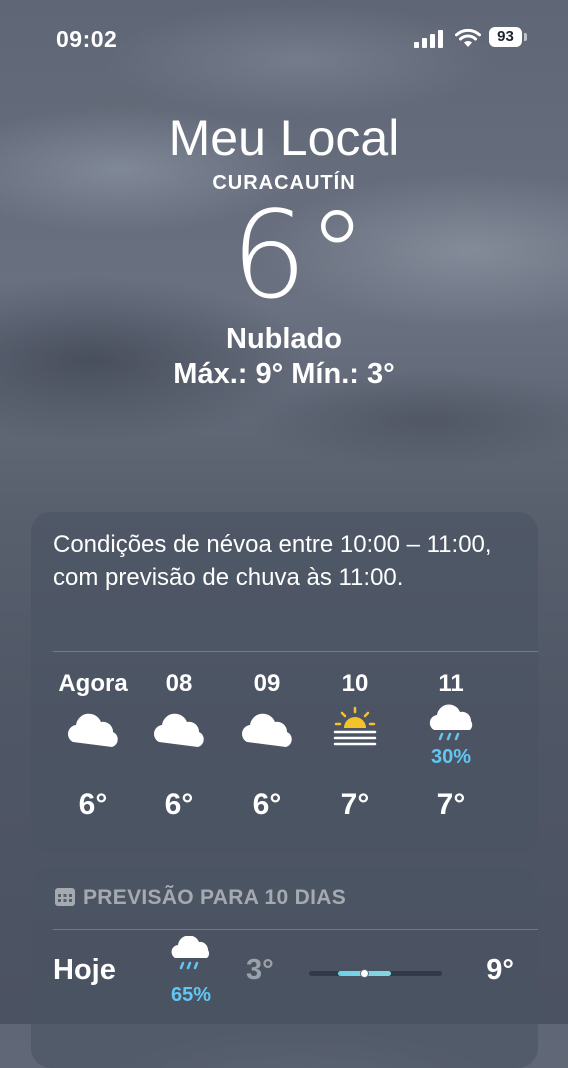 The image size is (568, 1068). Describe the element at coordinates (284, 138) in the screenshot. I see `location-title: Meu Local` at that location.